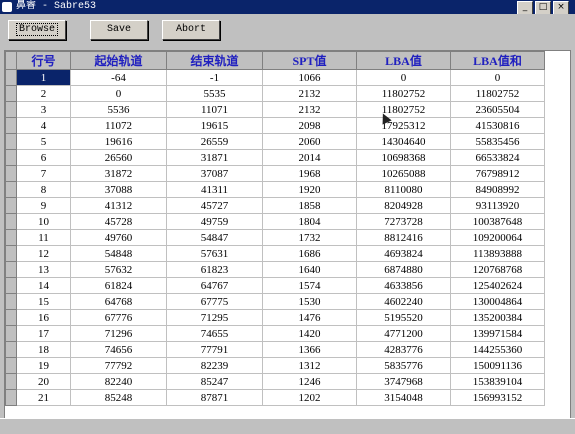 The height and width of the screenshot is (434, 575). Describe the element at coordinates (43, 269) in the screenshot. I see `table-cell: 13` at that location.